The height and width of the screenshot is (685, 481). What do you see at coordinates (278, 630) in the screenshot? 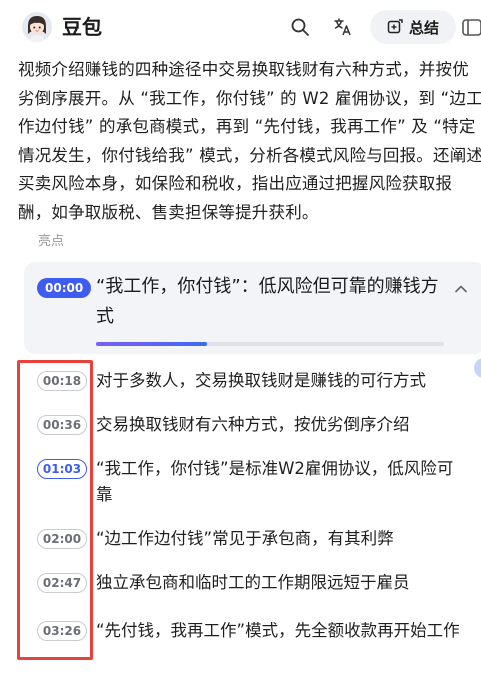
I see `list-item-text: “先付钱，我再工作”模式，先全额收款再开始工作` at bounding box center [278, 630].